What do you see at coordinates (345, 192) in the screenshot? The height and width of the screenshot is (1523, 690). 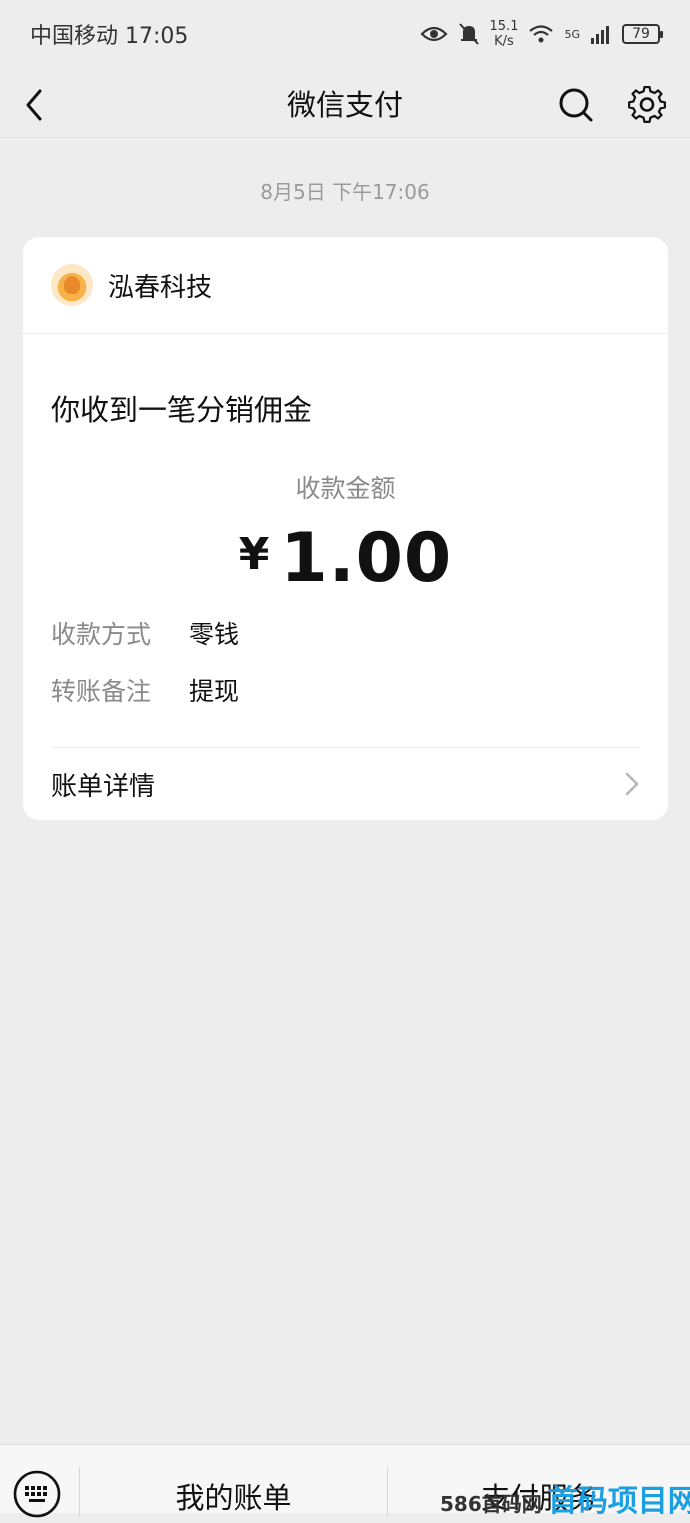 I see `message-timestamp: 8月5日 下午17:06` at bounding box center [345, 192].